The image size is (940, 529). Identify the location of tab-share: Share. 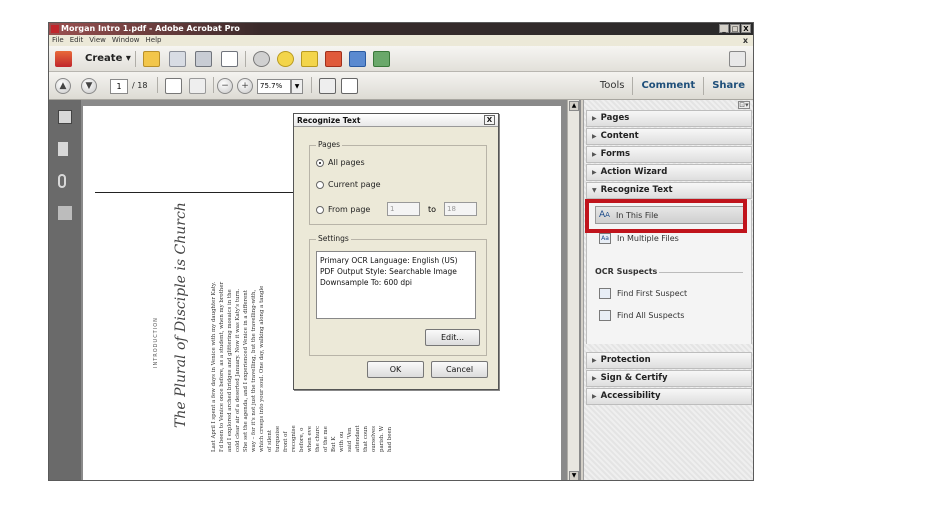
(728, 86).